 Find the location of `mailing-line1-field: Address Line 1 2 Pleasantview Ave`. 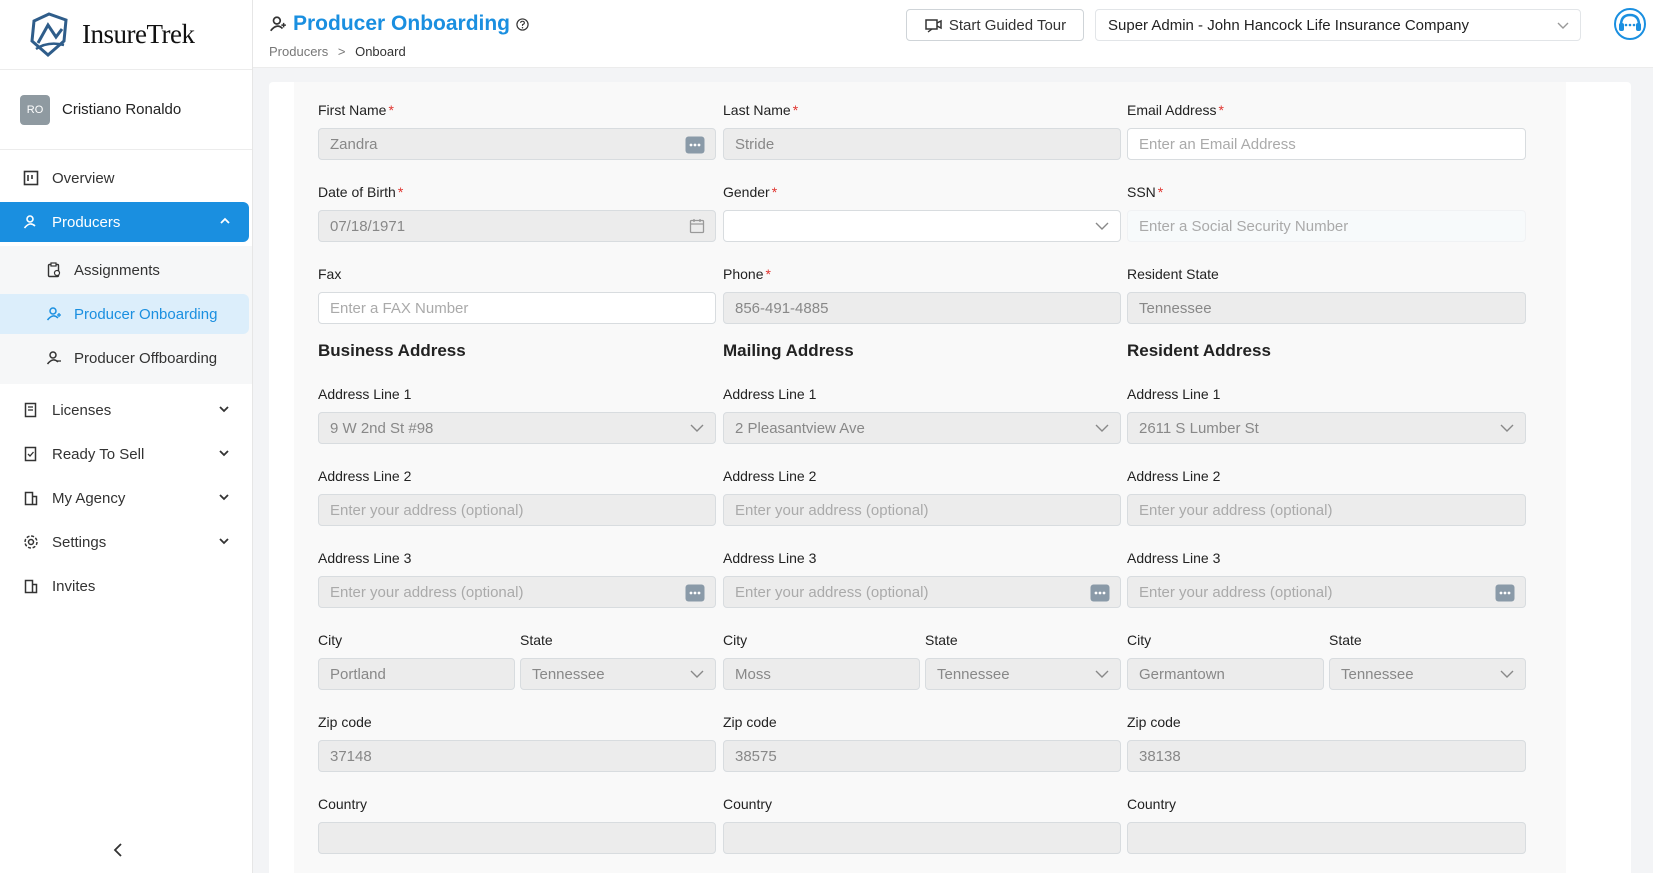

mailing-line1-field: Address Line 1 2 Pleasantview Ave is located at coordinates (922, 415).